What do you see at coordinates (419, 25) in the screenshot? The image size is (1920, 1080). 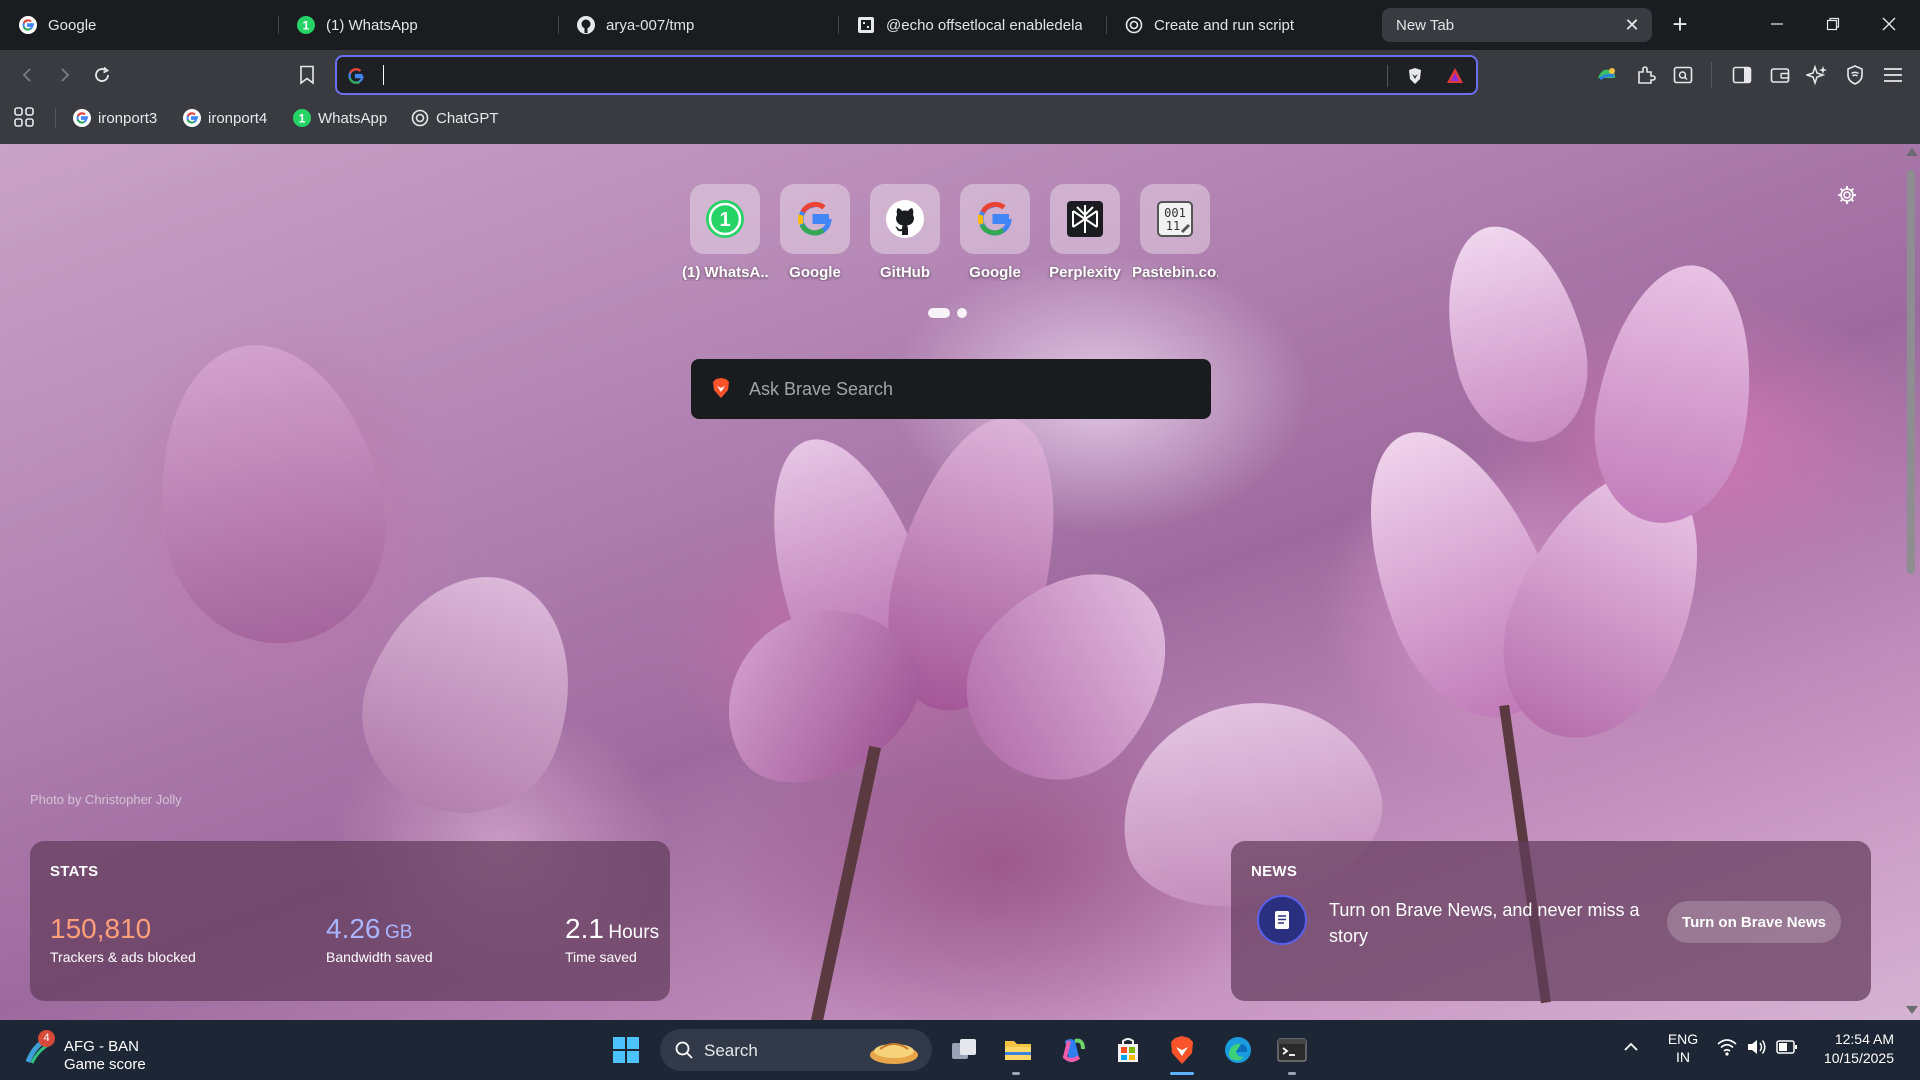 I see `tab-whatsapp: 1 (1) WhatsApp` at bounding box center [419, 25].